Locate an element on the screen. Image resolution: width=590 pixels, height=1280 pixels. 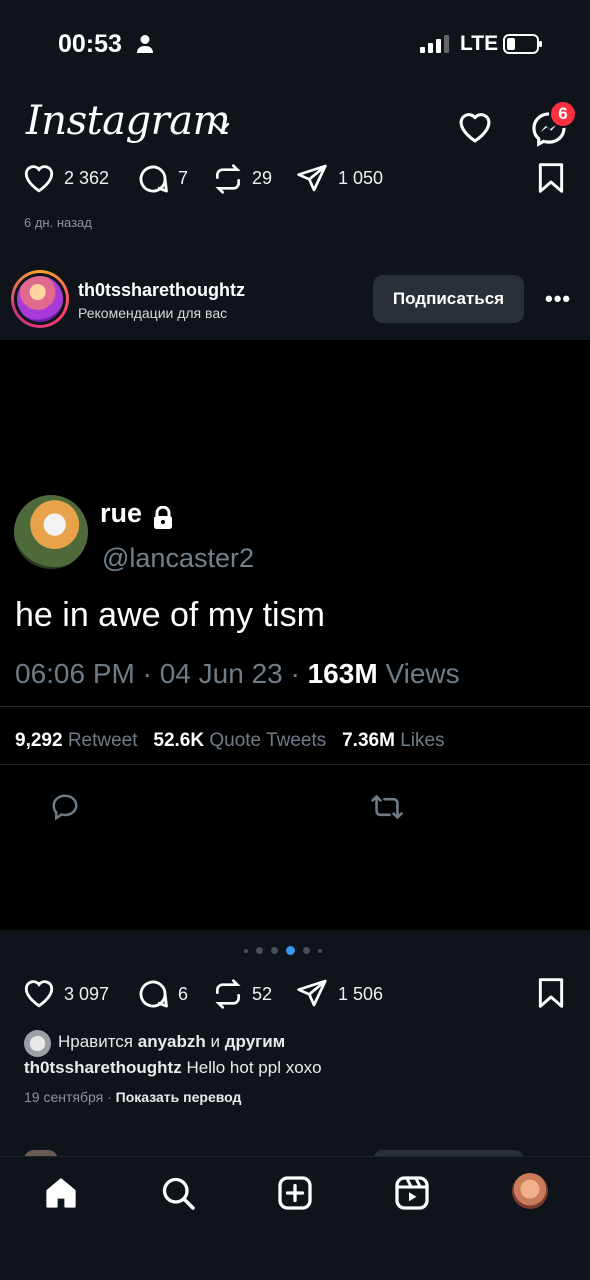
carousel-dots is located at coordinates (283, 950).